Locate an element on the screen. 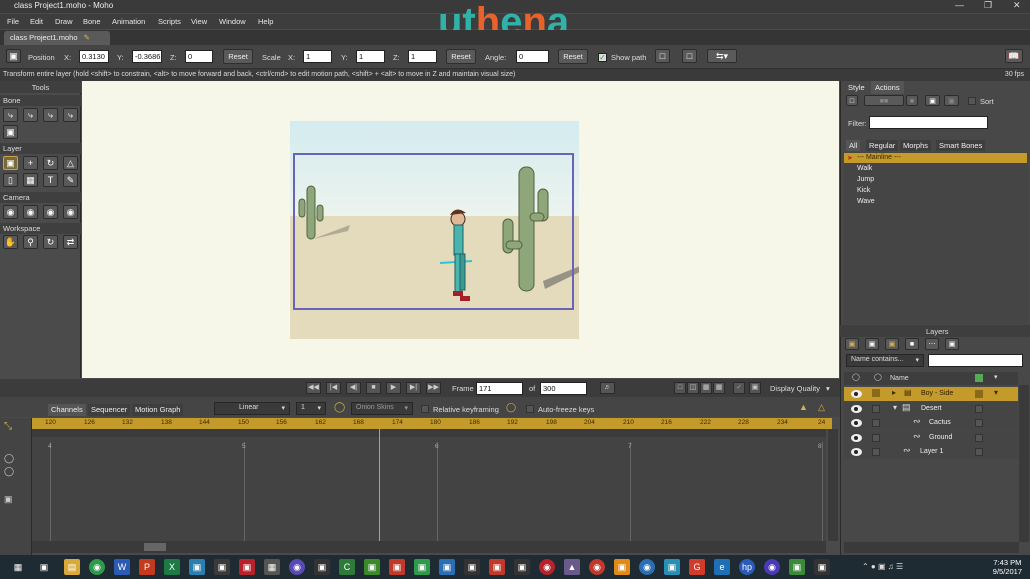 Image resolution: width=1030 pixels, height=579 pixels. task-view-icon: ▣ is located at coordinates (44, 567).